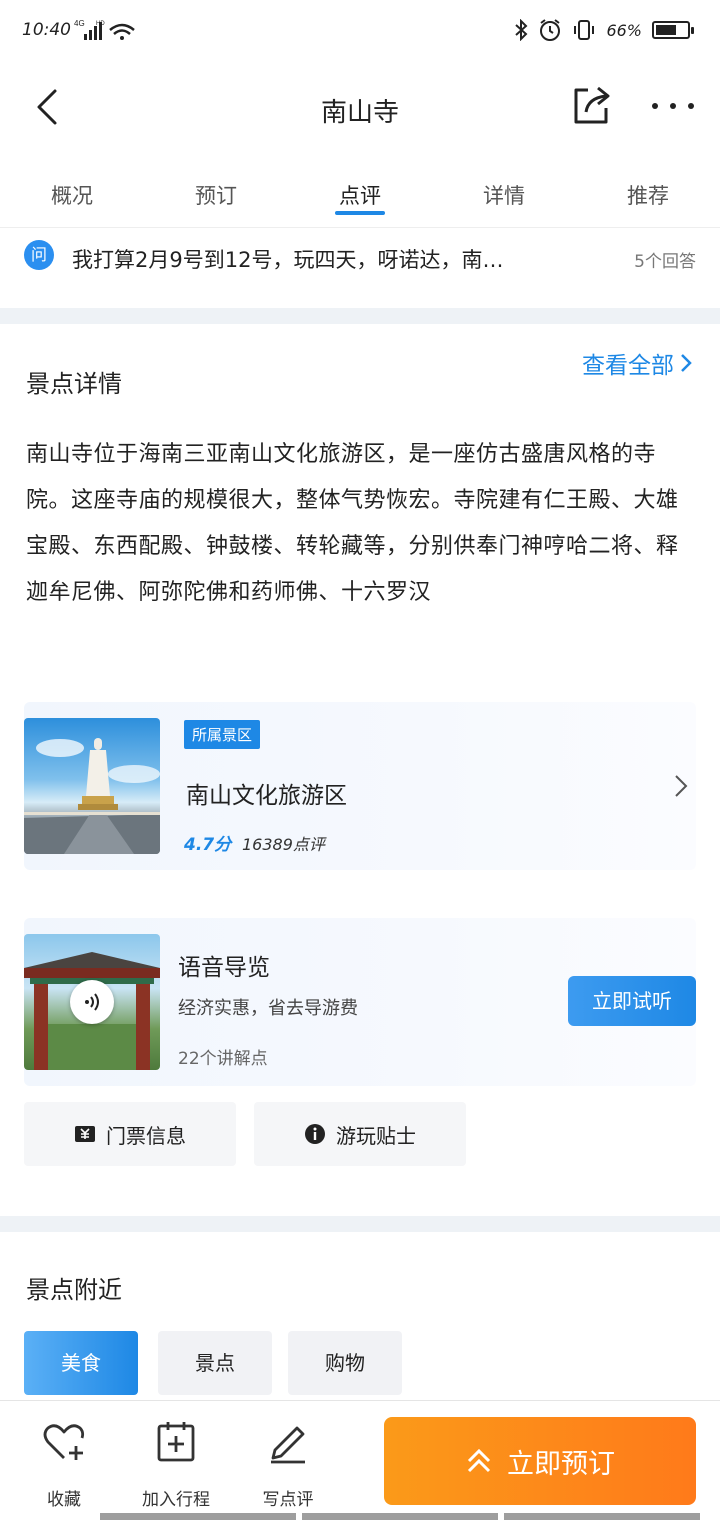  I want to click on see-all-link: 查看全部, so click(637, 363).